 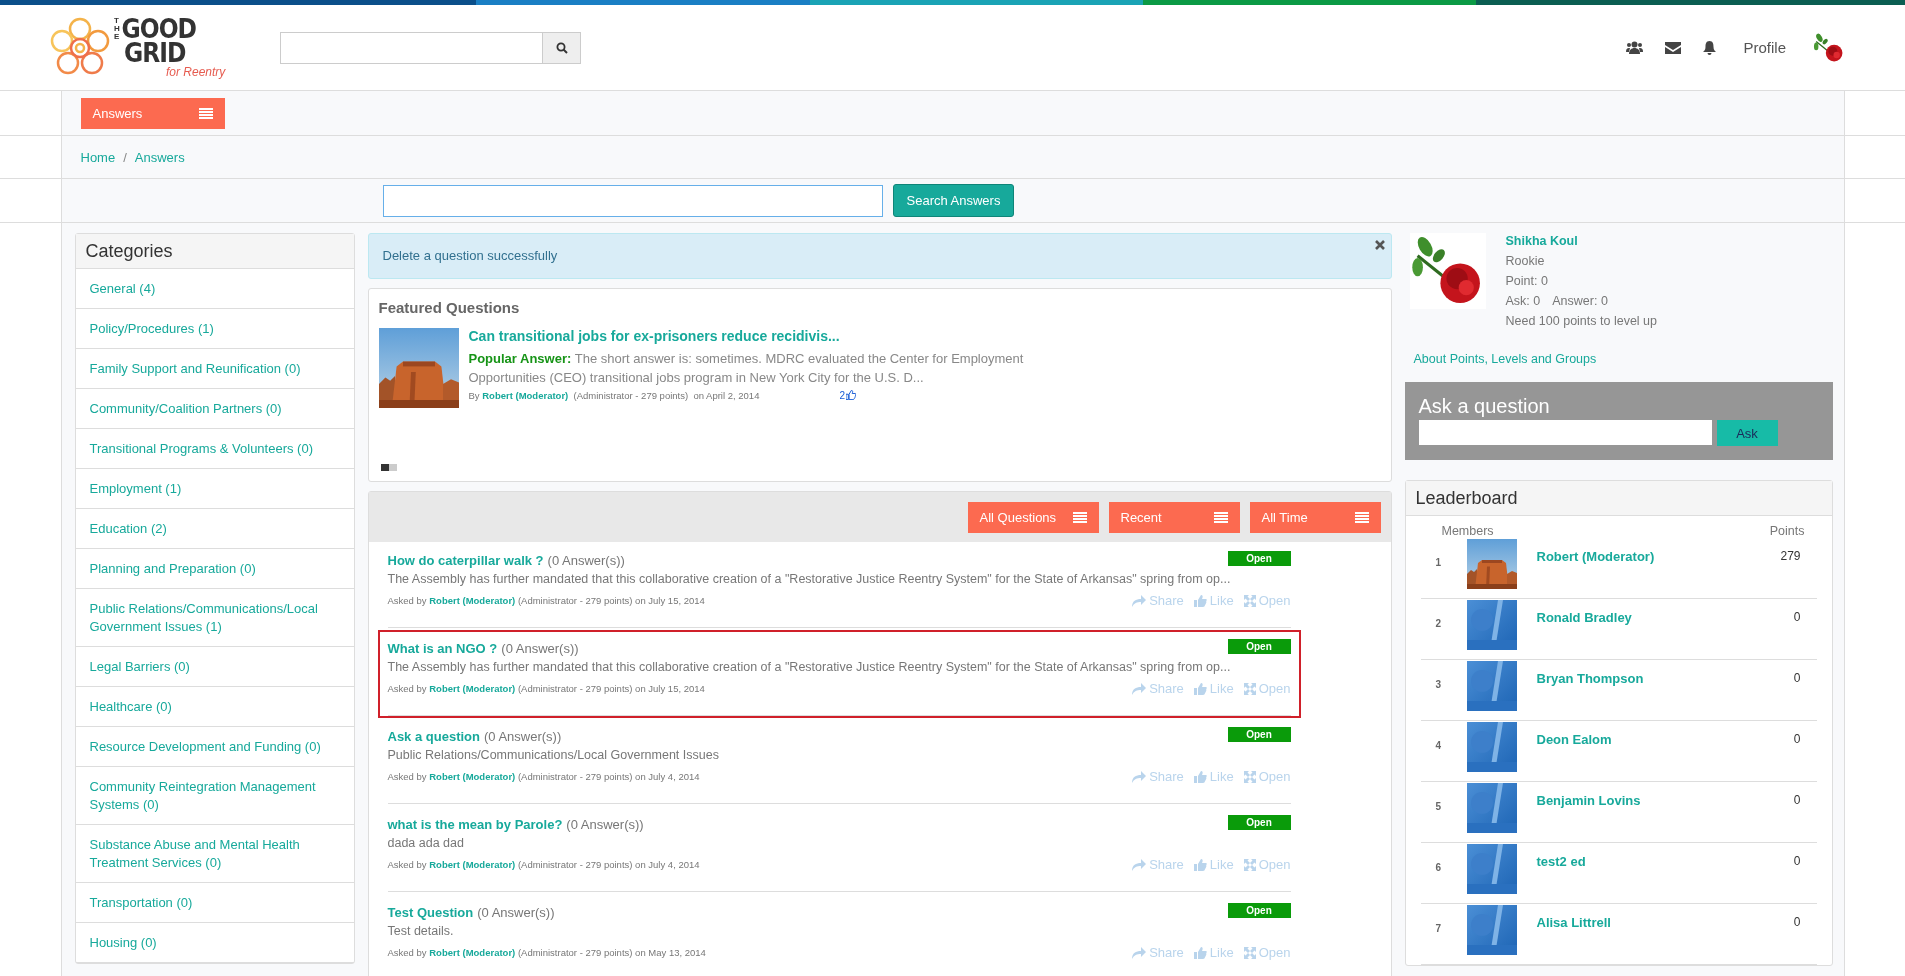 I want to click on question-title-link: What is an NGO ?, so click(x=442, y=648).